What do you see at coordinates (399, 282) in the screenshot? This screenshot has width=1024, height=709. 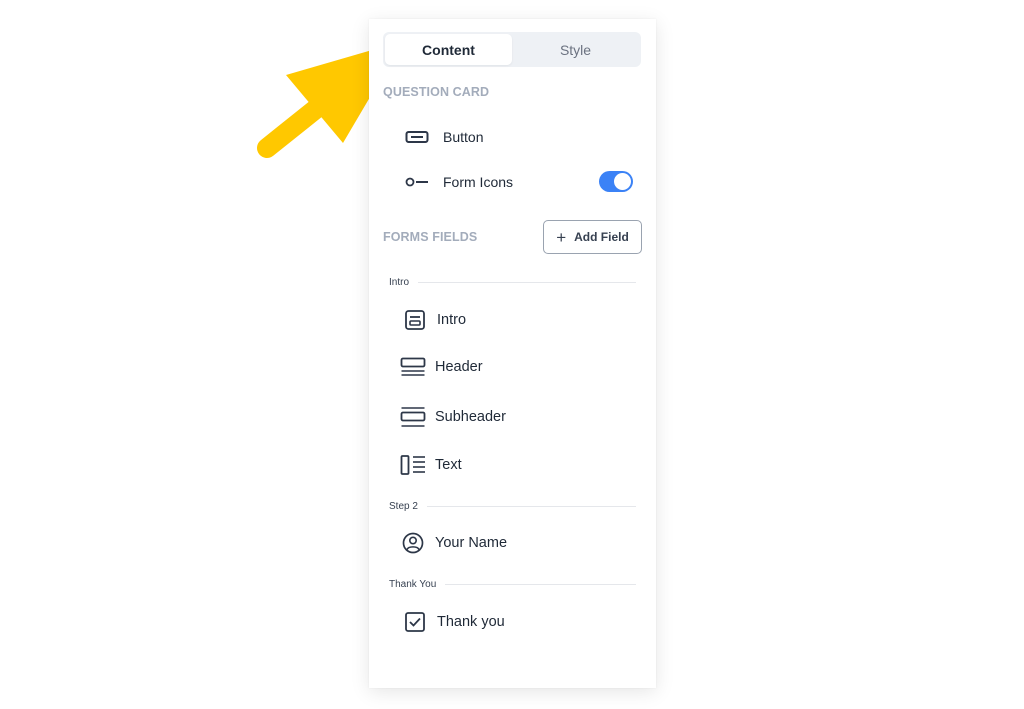 I see `group-label: Intro` at bounding box center [399, 282].